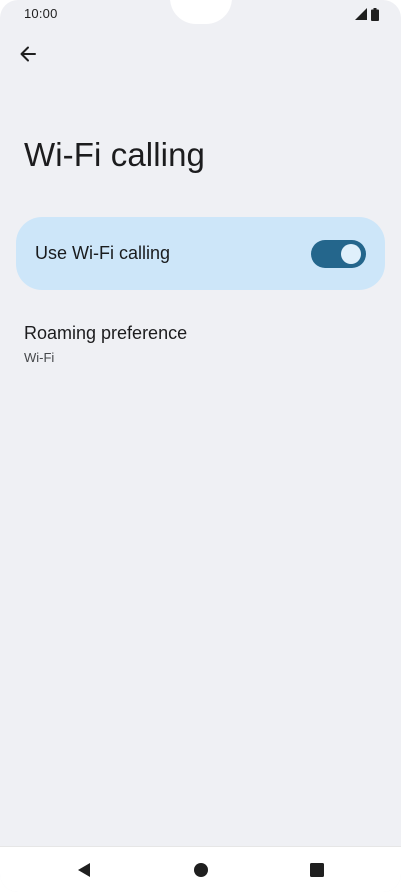 The width and height of the screenshot is (401, 892). I want to click on battery-icon, so click(375, 14).